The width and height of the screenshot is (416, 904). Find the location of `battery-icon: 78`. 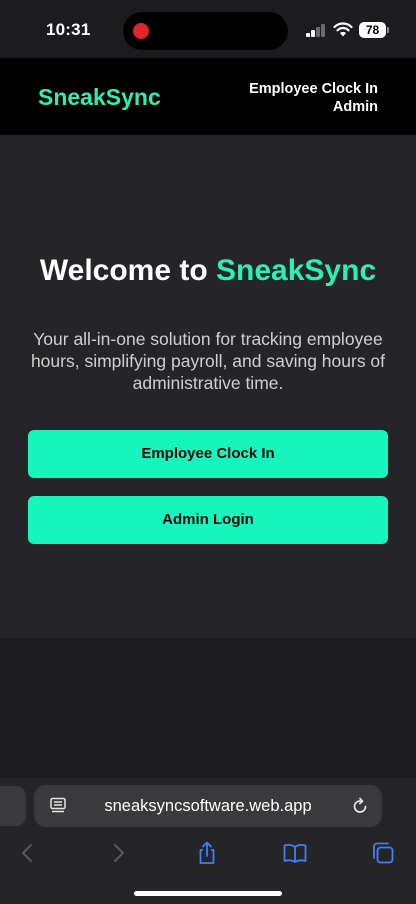

battery-icon: 78 is located at coordinates (374, 30).